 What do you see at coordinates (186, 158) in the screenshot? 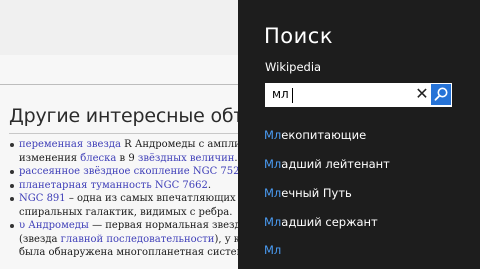
I see `article-link: звёздных величин` at bounding box center [186, 158].